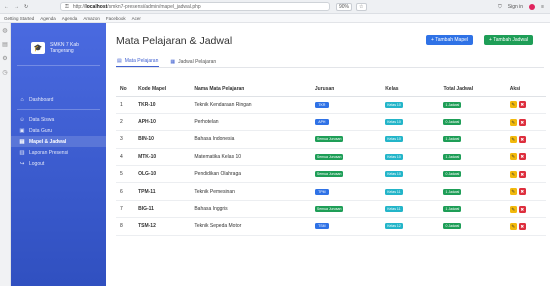 Image resolution: width=550 pixels, height=286 pixels. I want to click on zoom-indicator: 90% ☆, so click(351, 6).